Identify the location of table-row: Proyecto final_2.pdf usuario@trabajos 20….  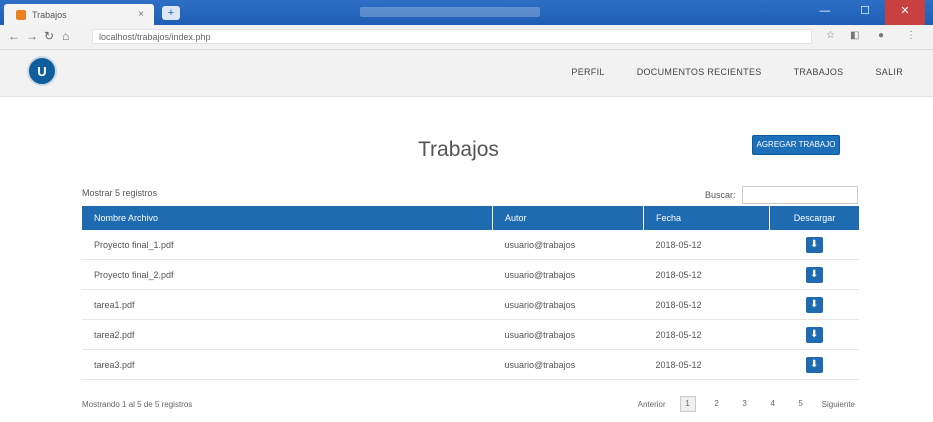
(470, 274).